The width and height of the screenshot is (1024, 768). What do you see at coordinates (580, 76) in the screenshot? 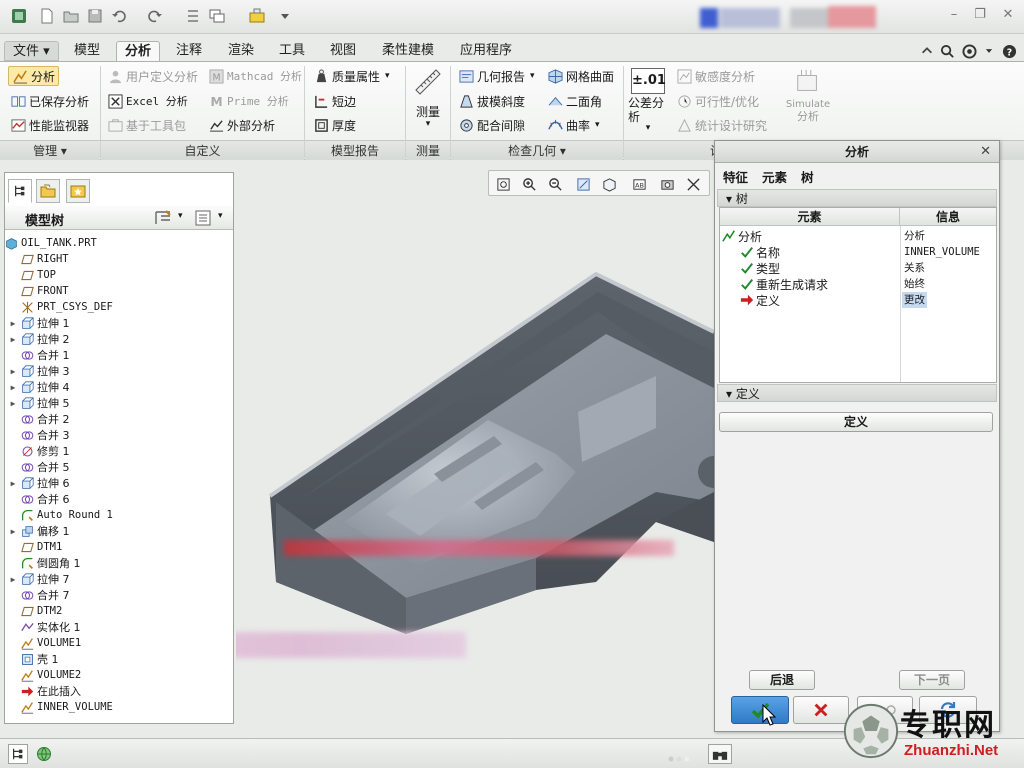
I see `mesh-surface-button: 网格曲面` at bounding box center [580, 76].